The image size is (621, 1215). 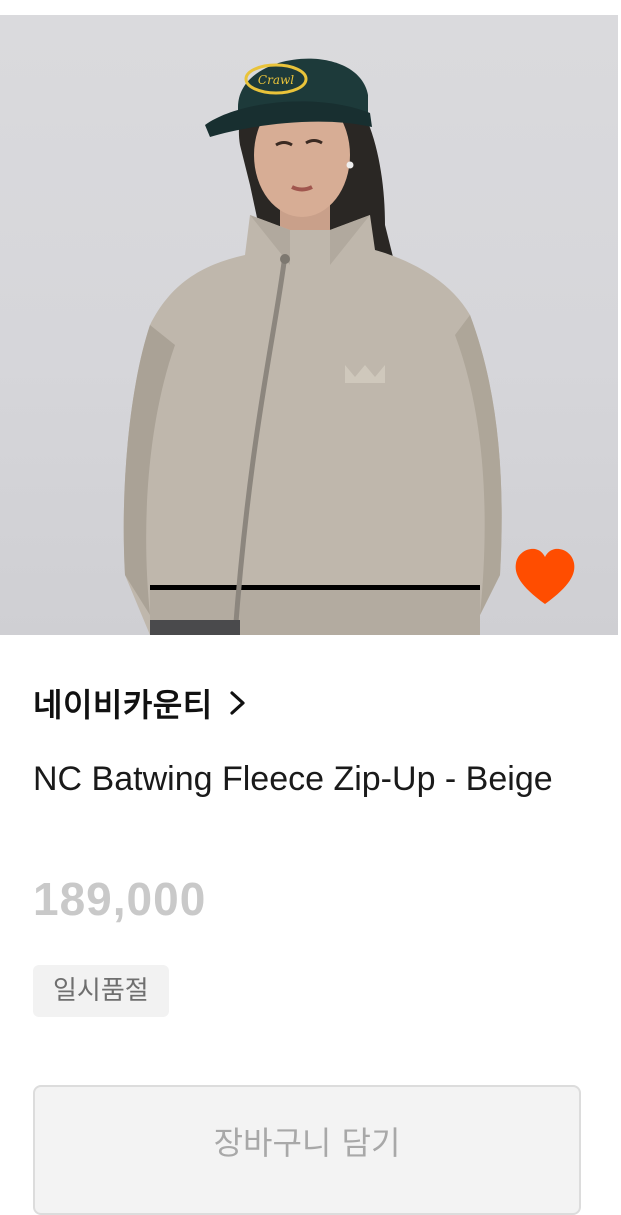 I want to click on add-to-cart-button: 장바구니 담기, so click(x=307, y=1150).